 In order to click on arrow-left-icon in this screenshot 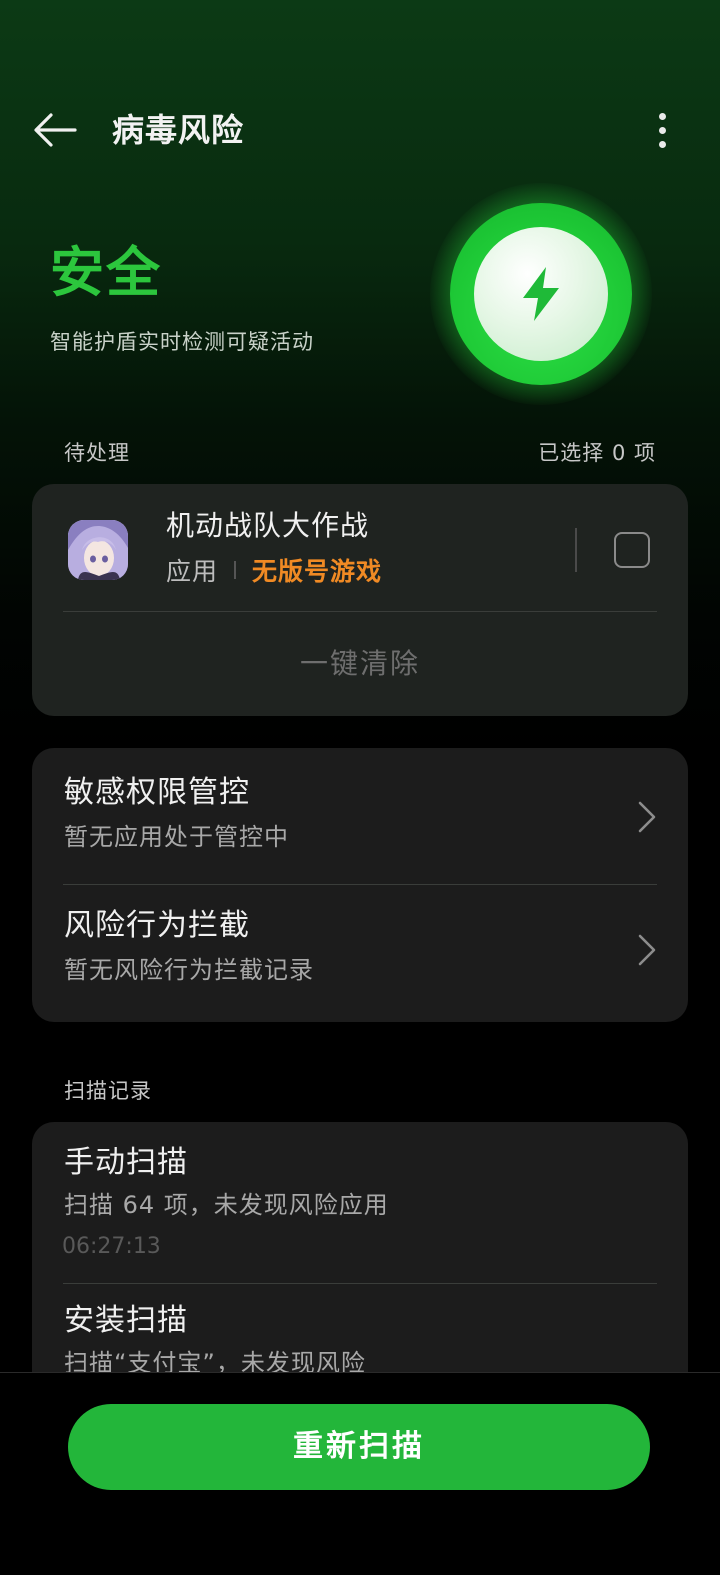, I will do `click(55, 130)`.